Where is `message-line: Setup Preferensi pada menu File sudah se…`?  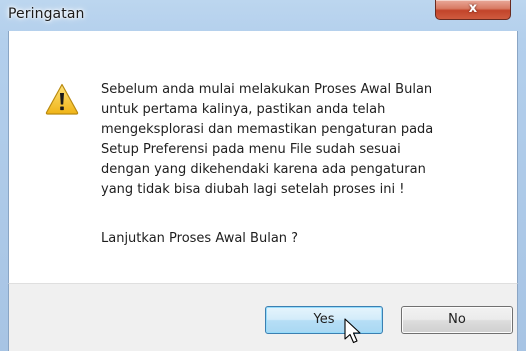
message-line: Setup Preferensi pada menu File sudah se… is located at coordinates (251, 149).